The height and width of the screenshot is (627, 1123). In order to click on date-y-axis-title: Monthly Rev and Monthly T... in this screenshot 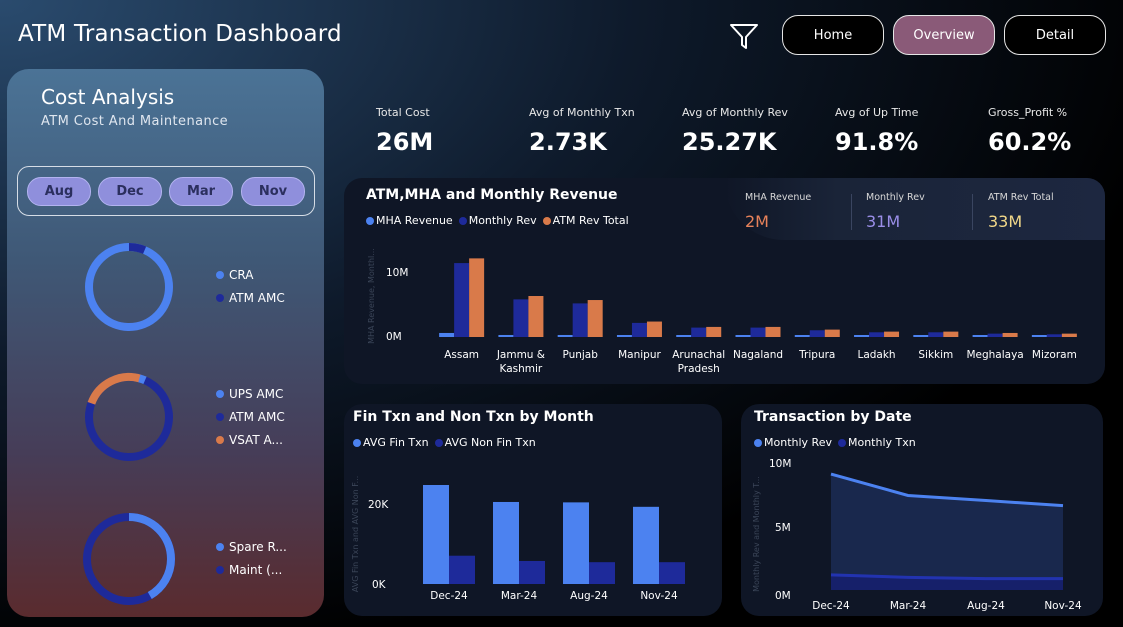, I will do `click(756, 534)`.